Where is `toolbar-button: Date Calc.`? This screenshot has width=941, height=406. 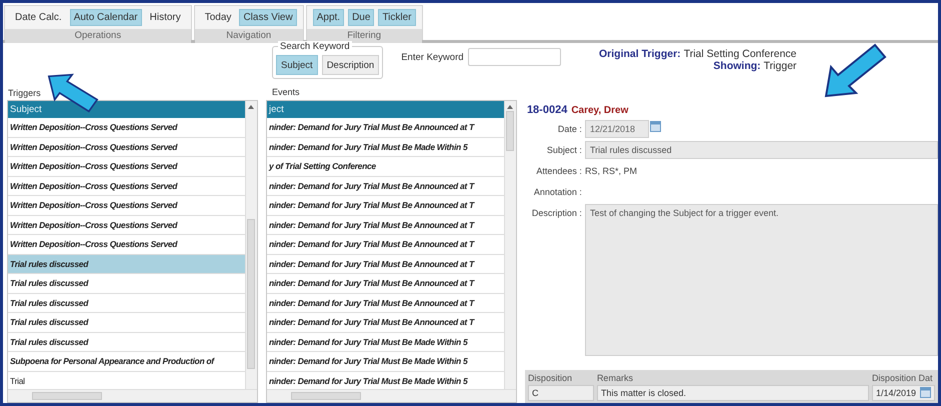 toolbar-button: Date Calc. is located at coordinates (38, 17).